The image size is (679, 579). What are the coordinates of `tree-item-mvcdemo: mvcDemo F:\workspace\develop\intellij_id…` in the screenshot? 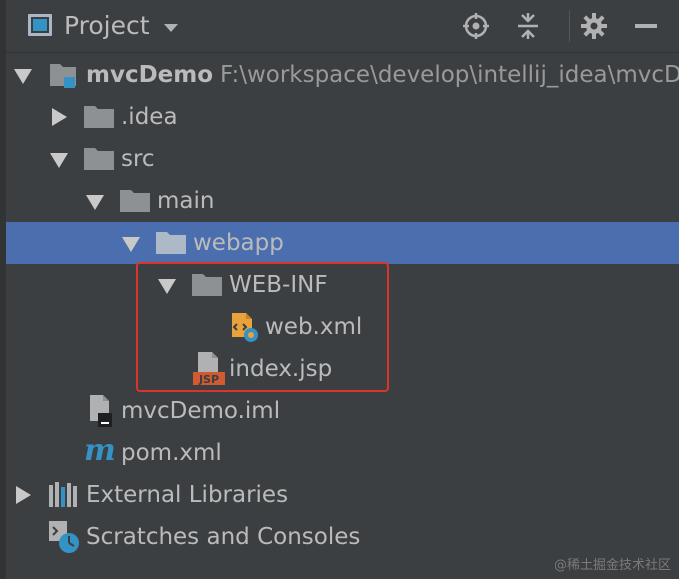 It's located at (339, 75).